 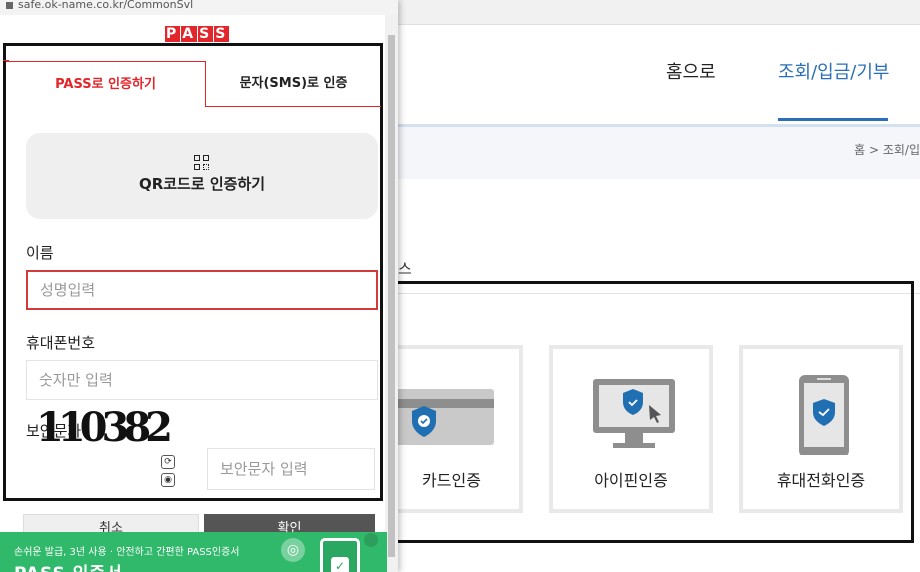 I want to click on captcha-audio-icon: ◉, so click(x=168, y=480).